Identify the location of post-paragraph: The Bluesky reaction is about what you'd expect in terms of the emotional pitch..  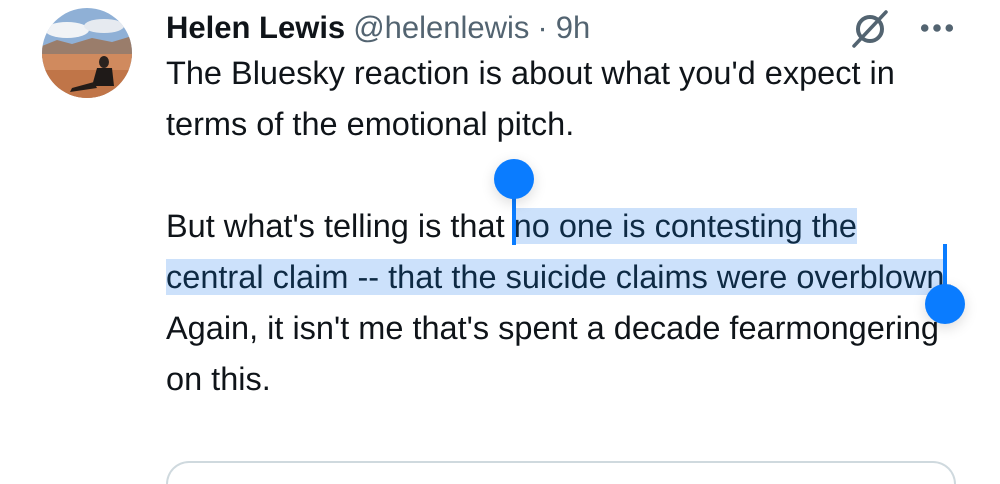
(531, 99).